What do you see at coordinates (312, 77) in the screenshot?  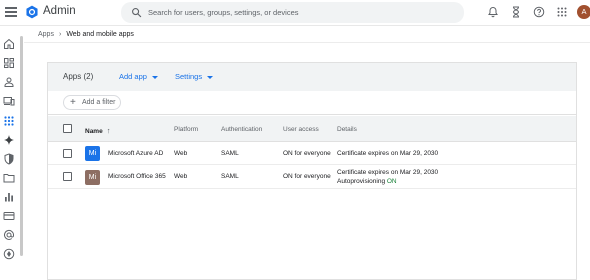 I see `card-header: Apps (2) Add app Settings` at bounding box center [312, 77].